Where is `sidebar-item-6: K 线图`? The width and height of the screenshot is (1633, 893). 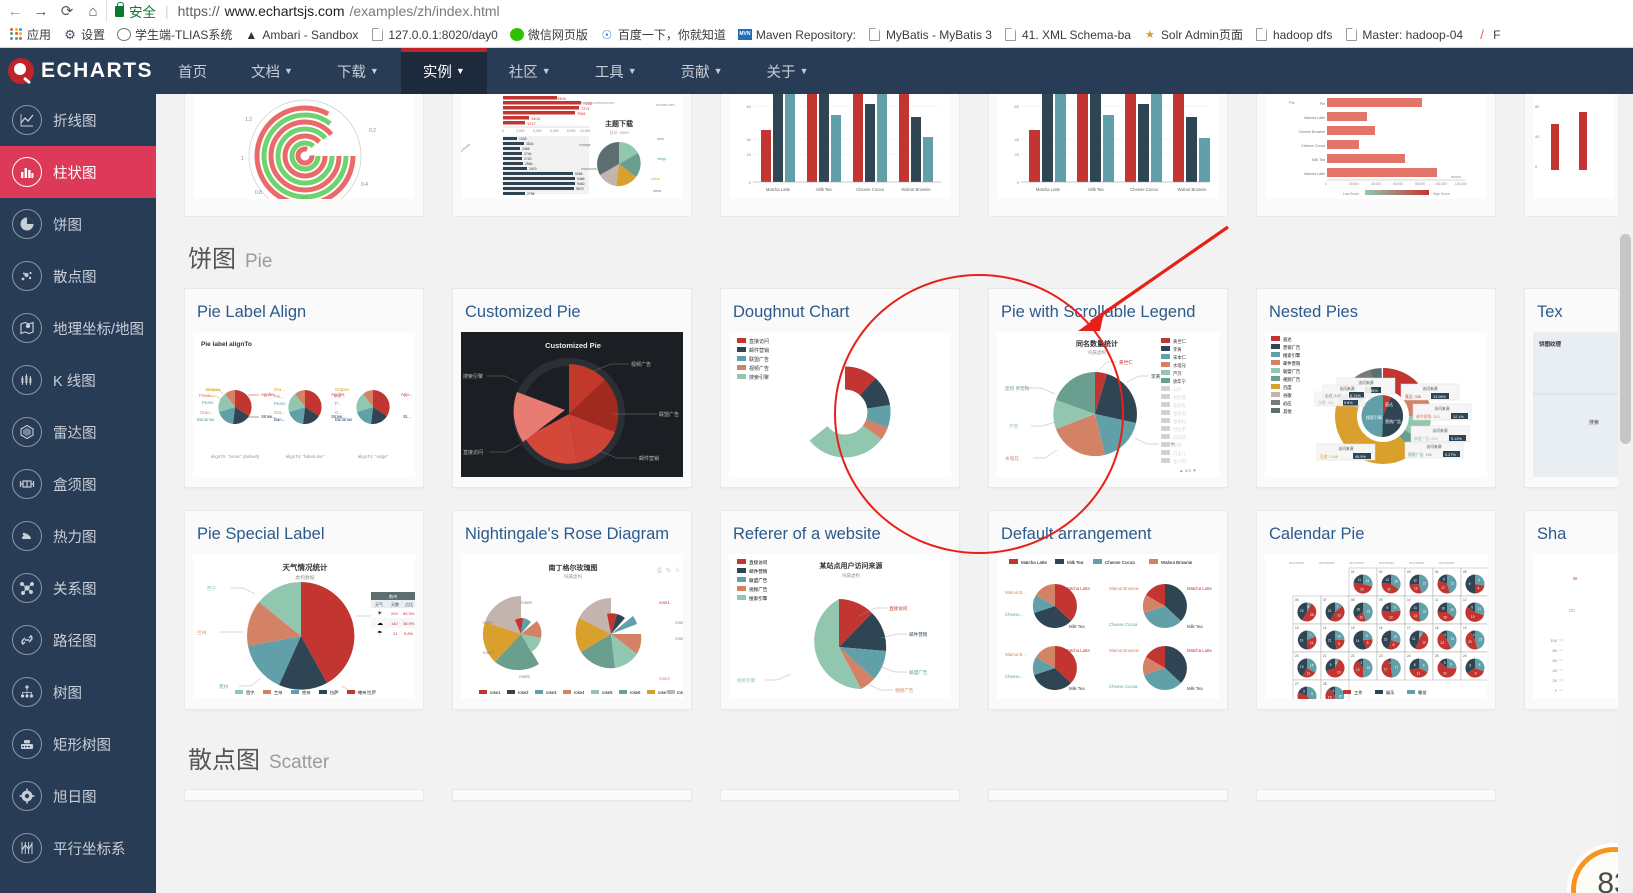 sidebar-item-6: K 线图 is located at coordinates (78, 380).